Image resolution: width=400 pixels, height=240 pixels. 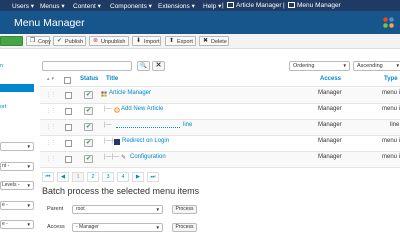 What do you see at coordinates (89, 79) in the screenshot?
I see `status-column-header: Status` at bounding box center [89, 79].